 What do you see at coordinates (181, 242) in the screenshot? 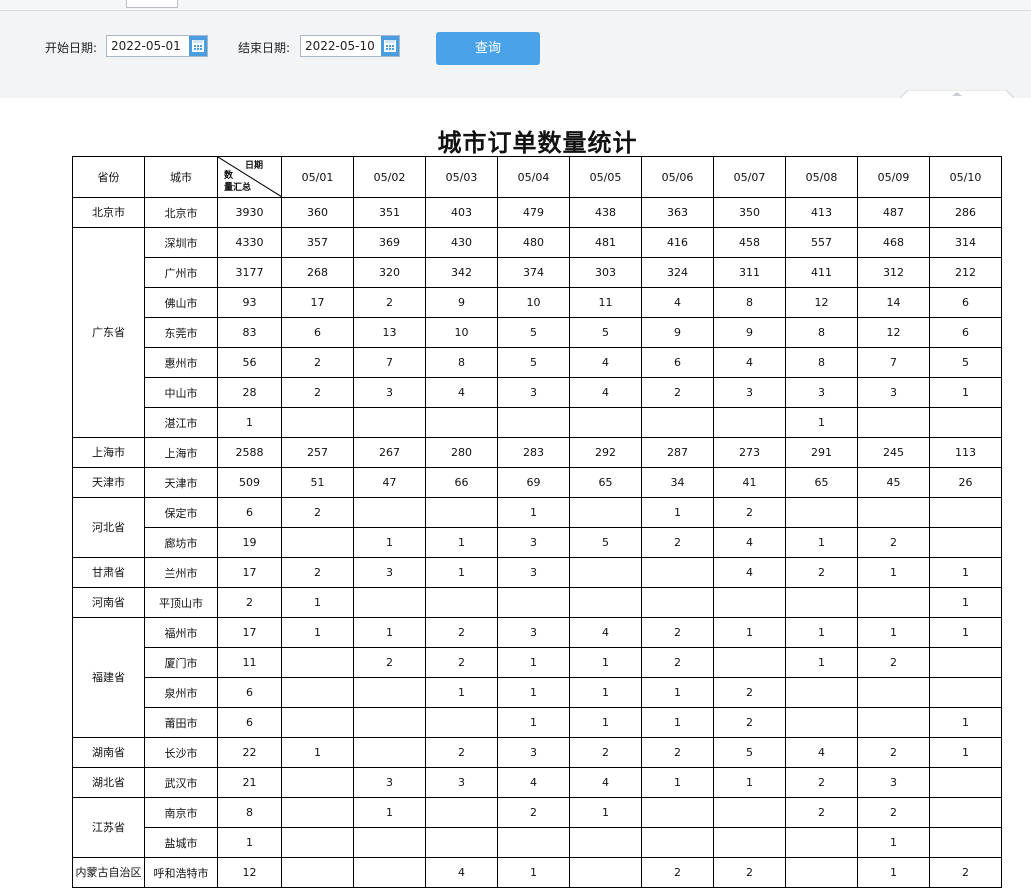
I see `city-cell: 深圳市` at bounding box center [181, 242].